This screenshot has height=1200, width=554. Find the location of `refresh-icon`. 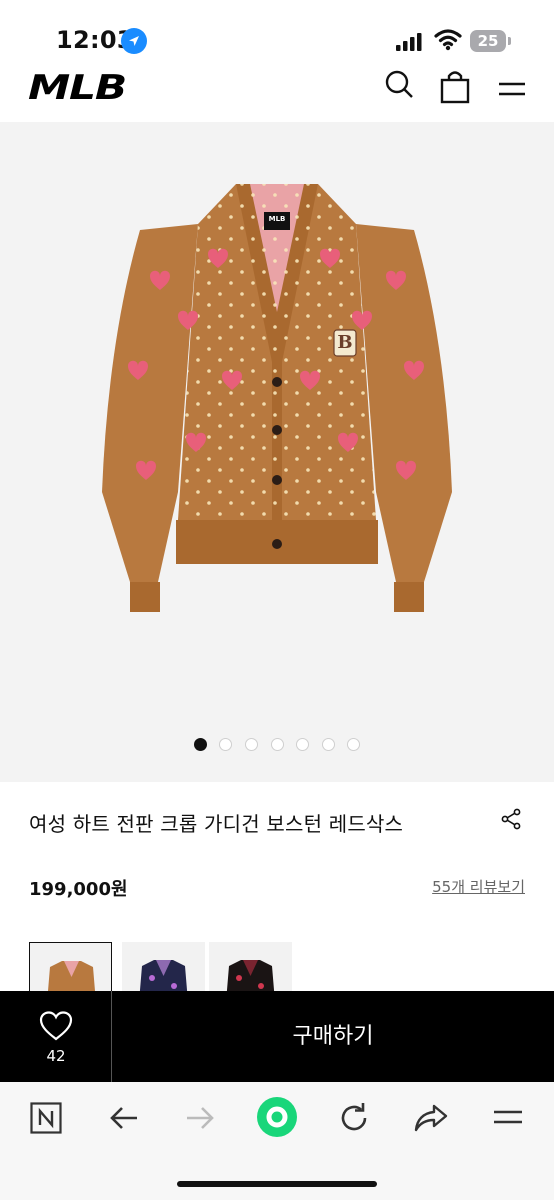

refresh-icon is located at coordinates (354, 1118).